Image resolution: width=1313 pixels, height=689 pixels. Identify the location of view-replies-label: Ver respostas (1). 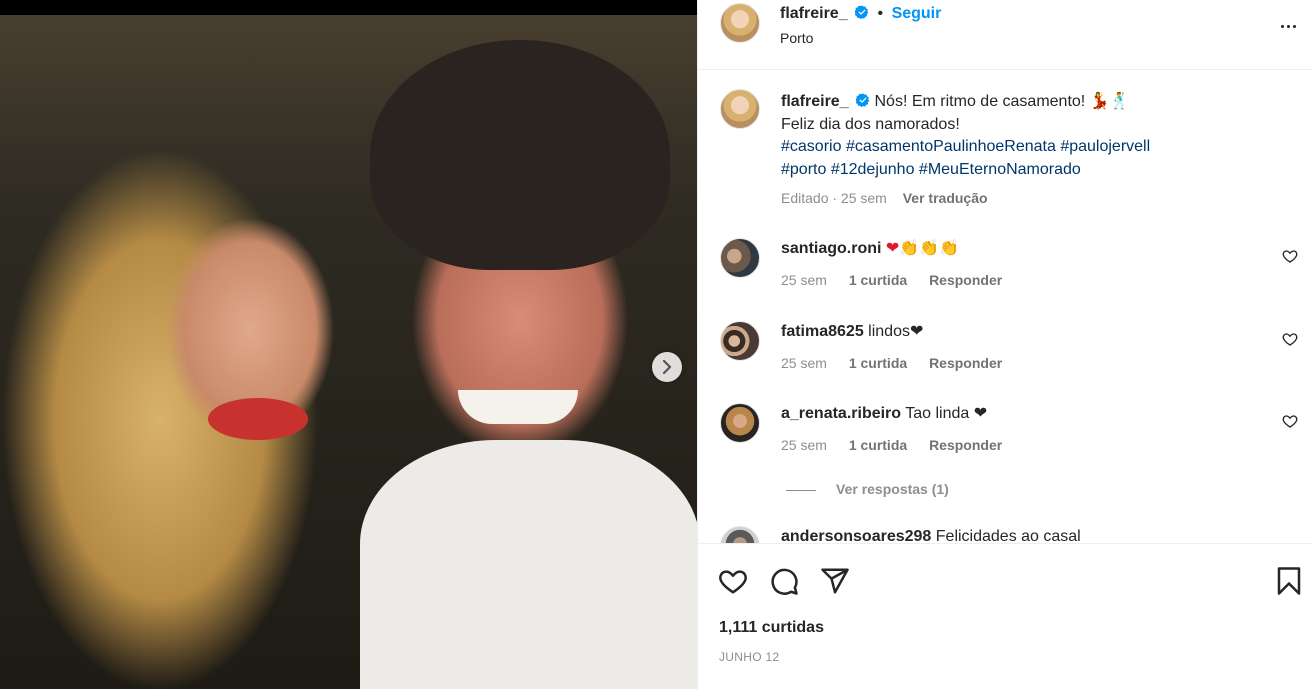
(892, 489).